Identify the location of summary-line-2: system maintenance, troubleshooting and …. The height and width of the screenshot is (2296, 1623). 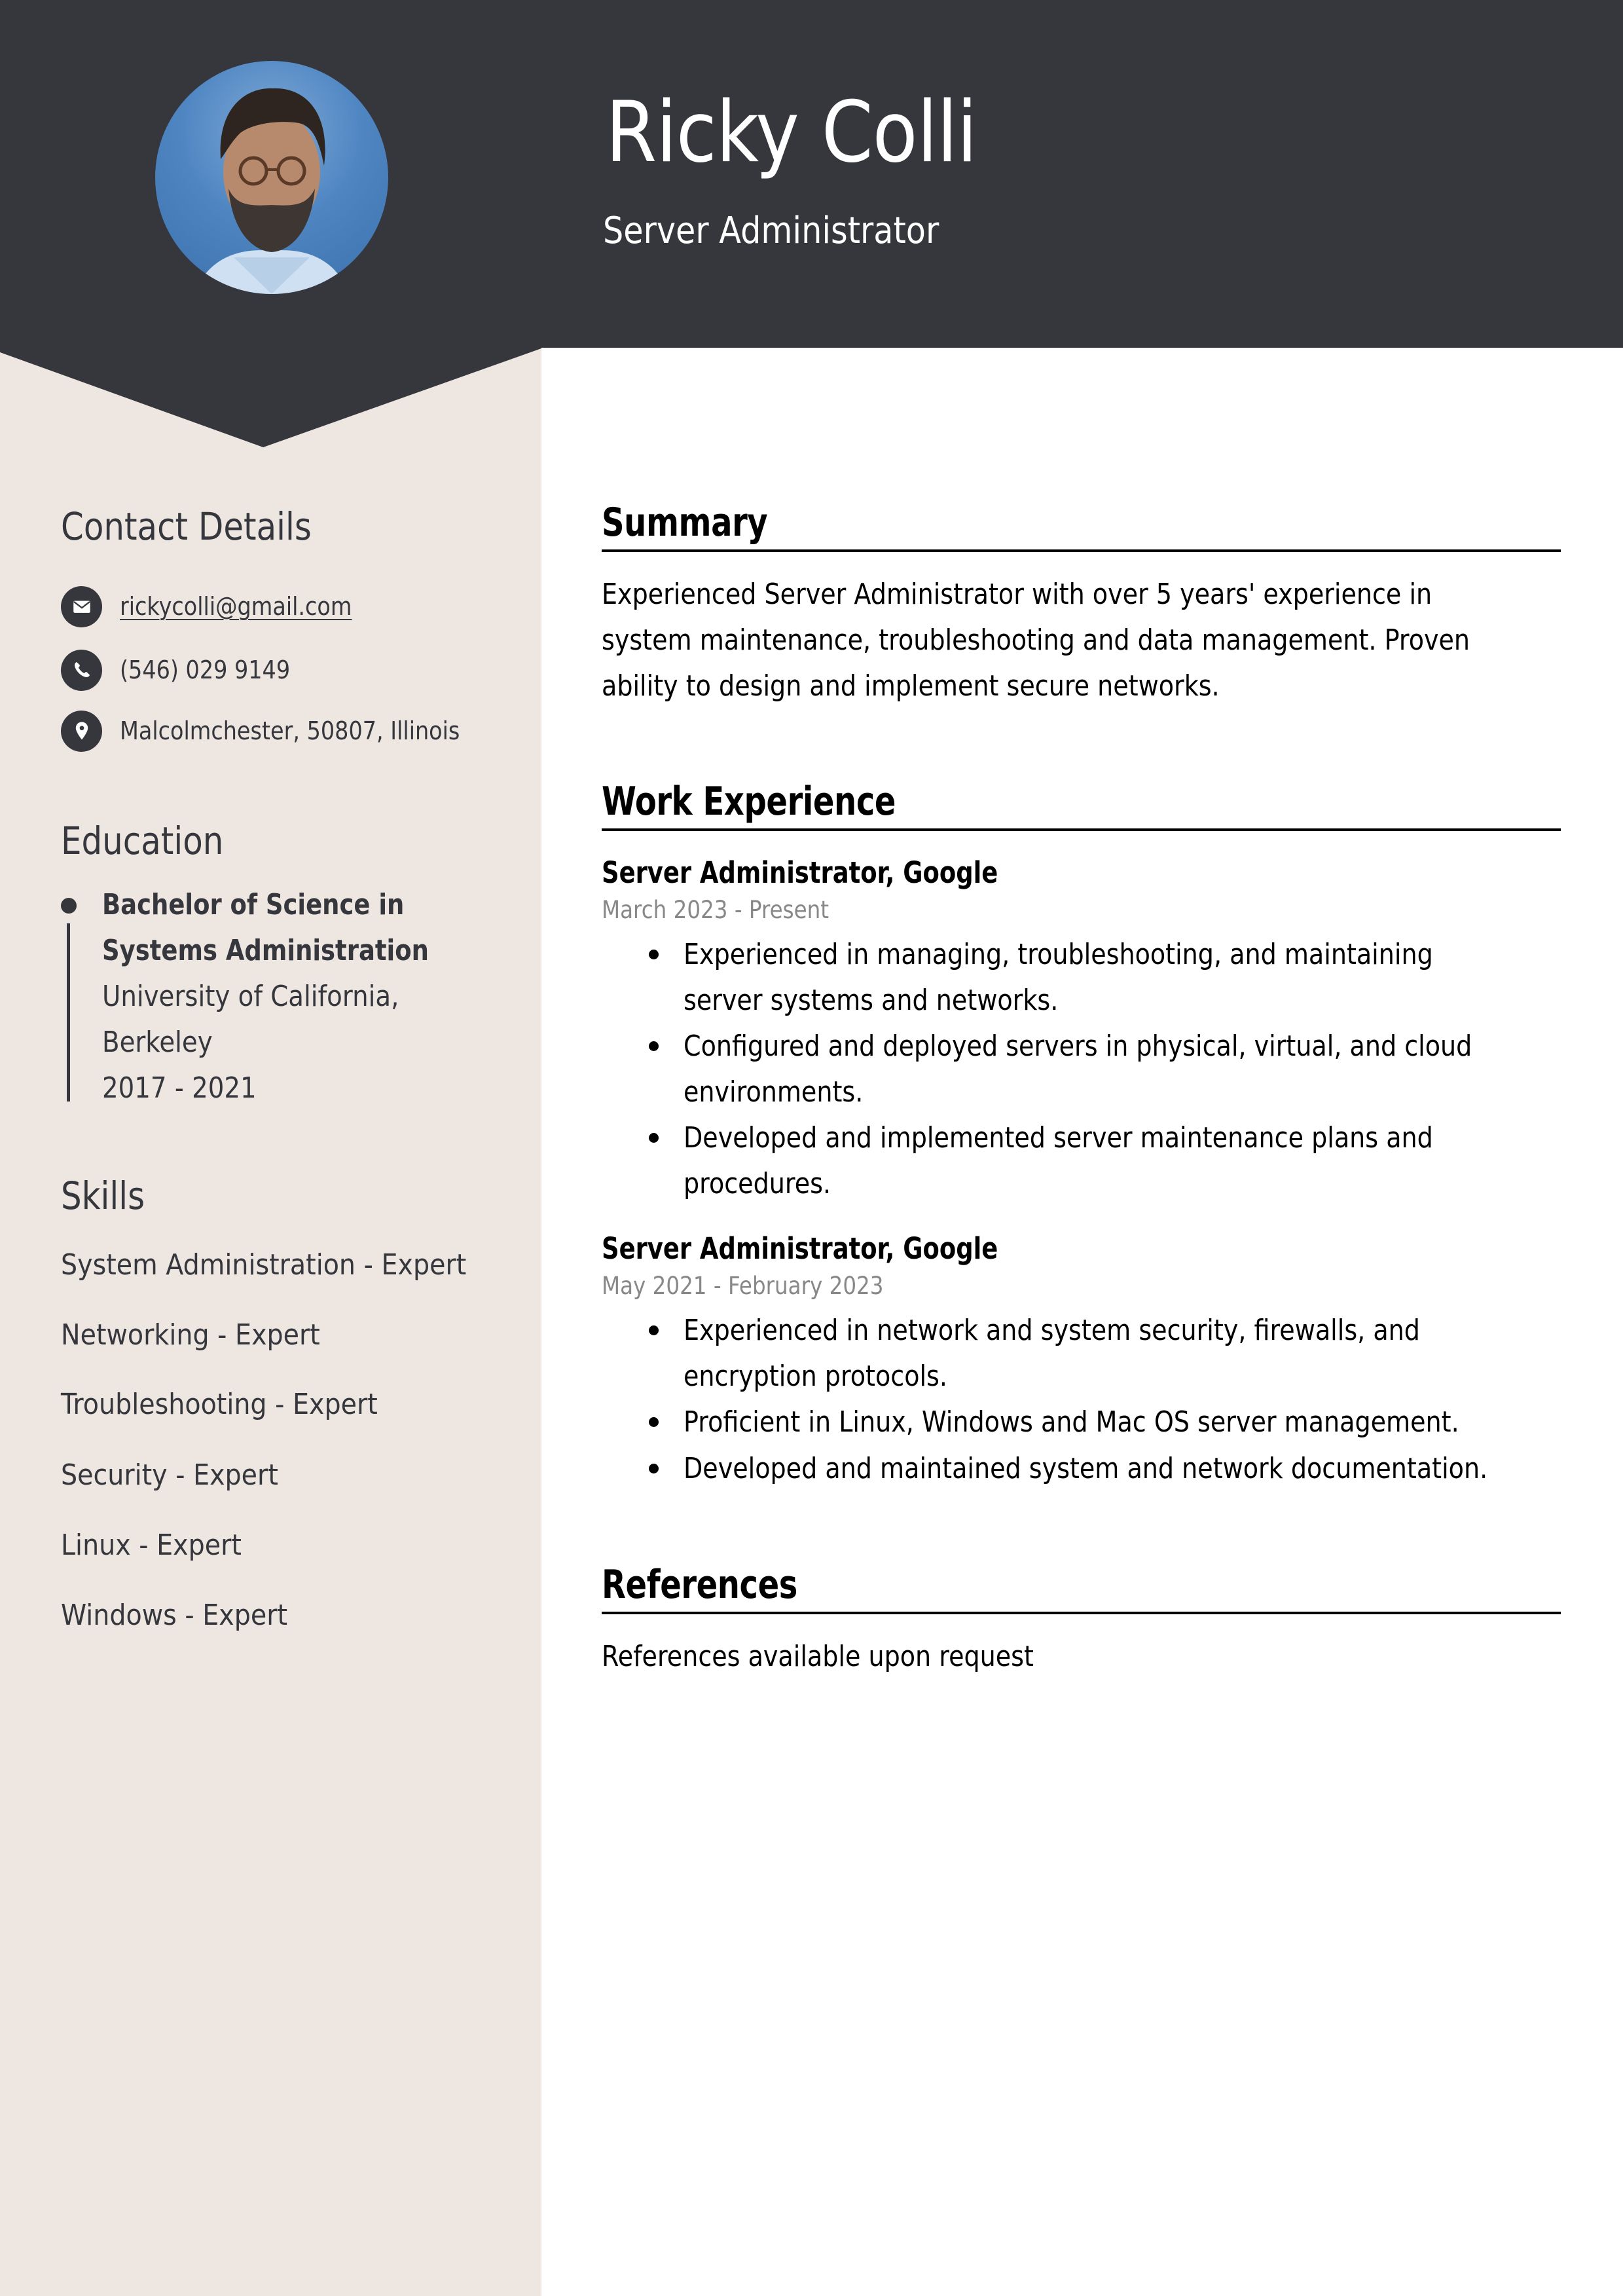
(1036, 640).